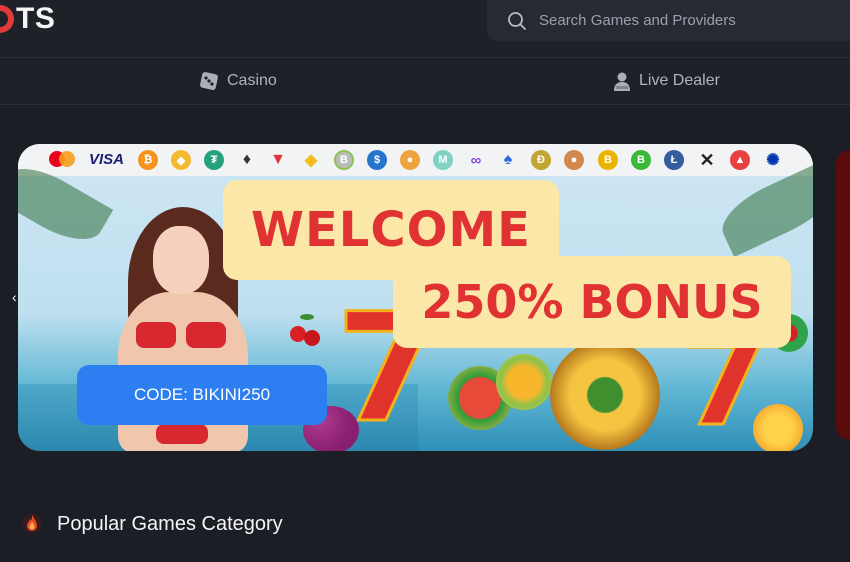 The image size is (850, 562). What do you see at coordinates (170, 524) in the screenshot?
I see `section-title: Popular Games Category` at bounding box center [170, 524].